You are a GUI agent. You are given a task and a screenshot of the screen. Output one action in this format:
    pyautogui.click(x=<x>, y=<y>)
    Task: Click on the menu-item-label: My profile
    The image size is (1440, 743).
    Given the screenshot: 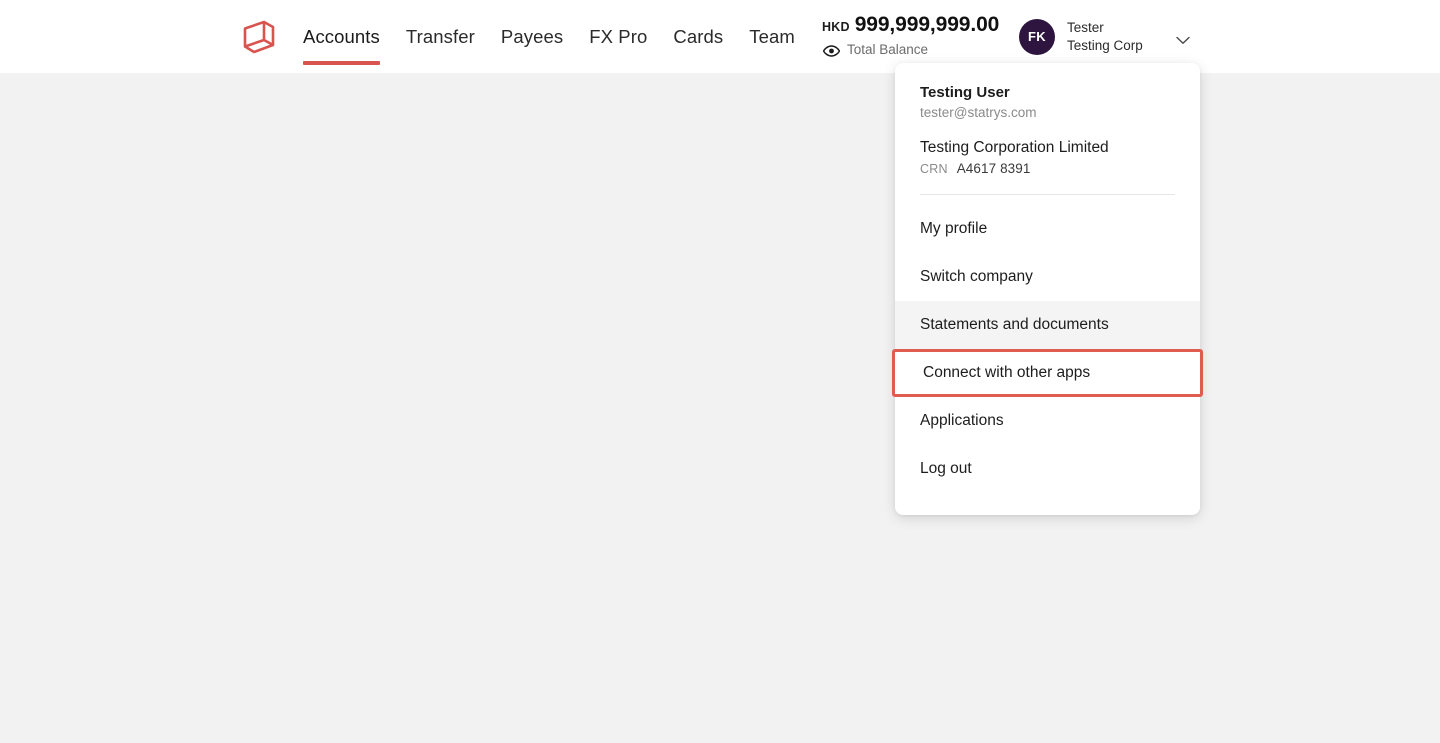 What is the action you would take?
    pyautogui.click(x=954, y=228)
    